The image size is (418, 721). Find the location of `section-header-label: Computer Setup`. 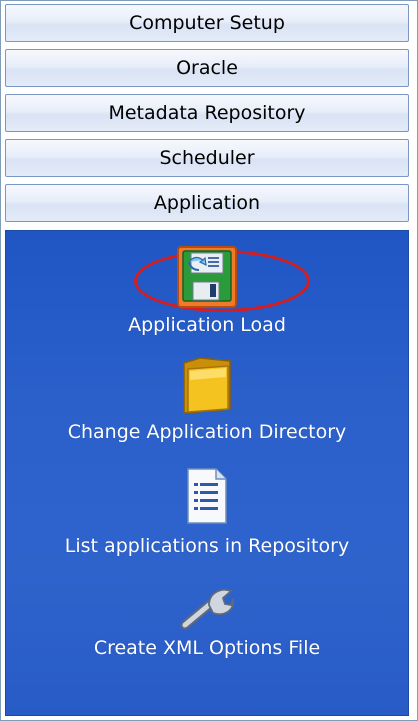

section-header-label: Computer Setup is located at coordinates (207, 23).